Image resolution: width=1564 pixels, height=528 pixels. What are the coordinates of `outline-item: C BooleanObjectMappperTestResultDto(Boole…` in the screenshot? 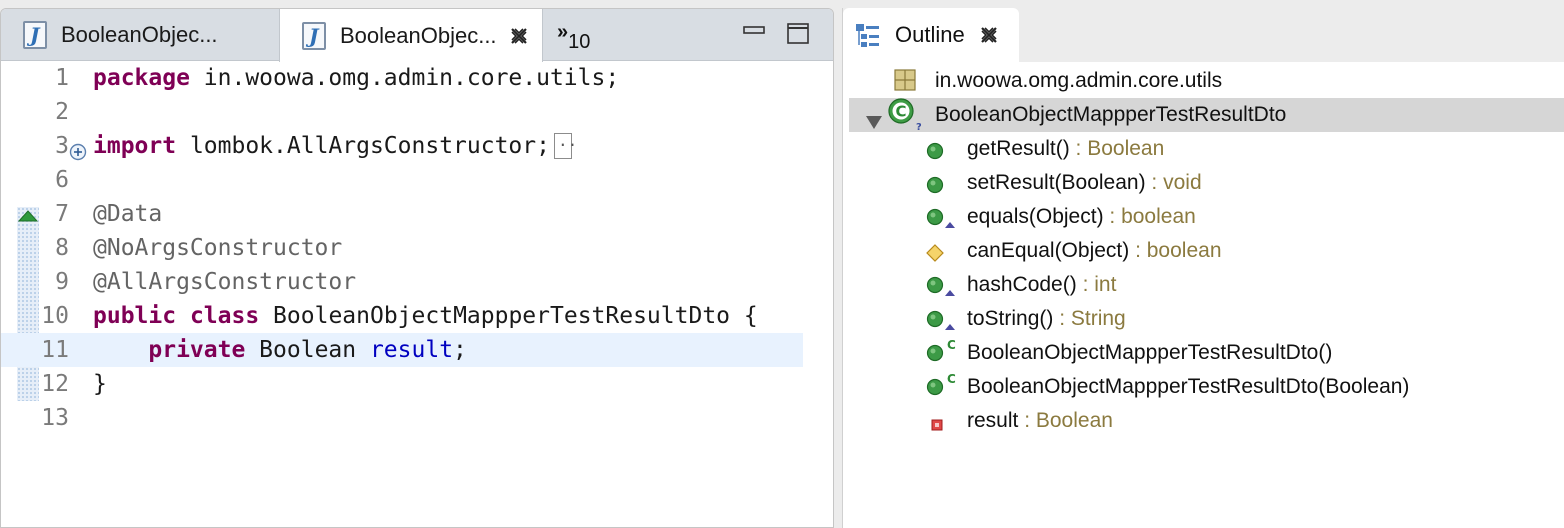 It's located at (1206, 387).